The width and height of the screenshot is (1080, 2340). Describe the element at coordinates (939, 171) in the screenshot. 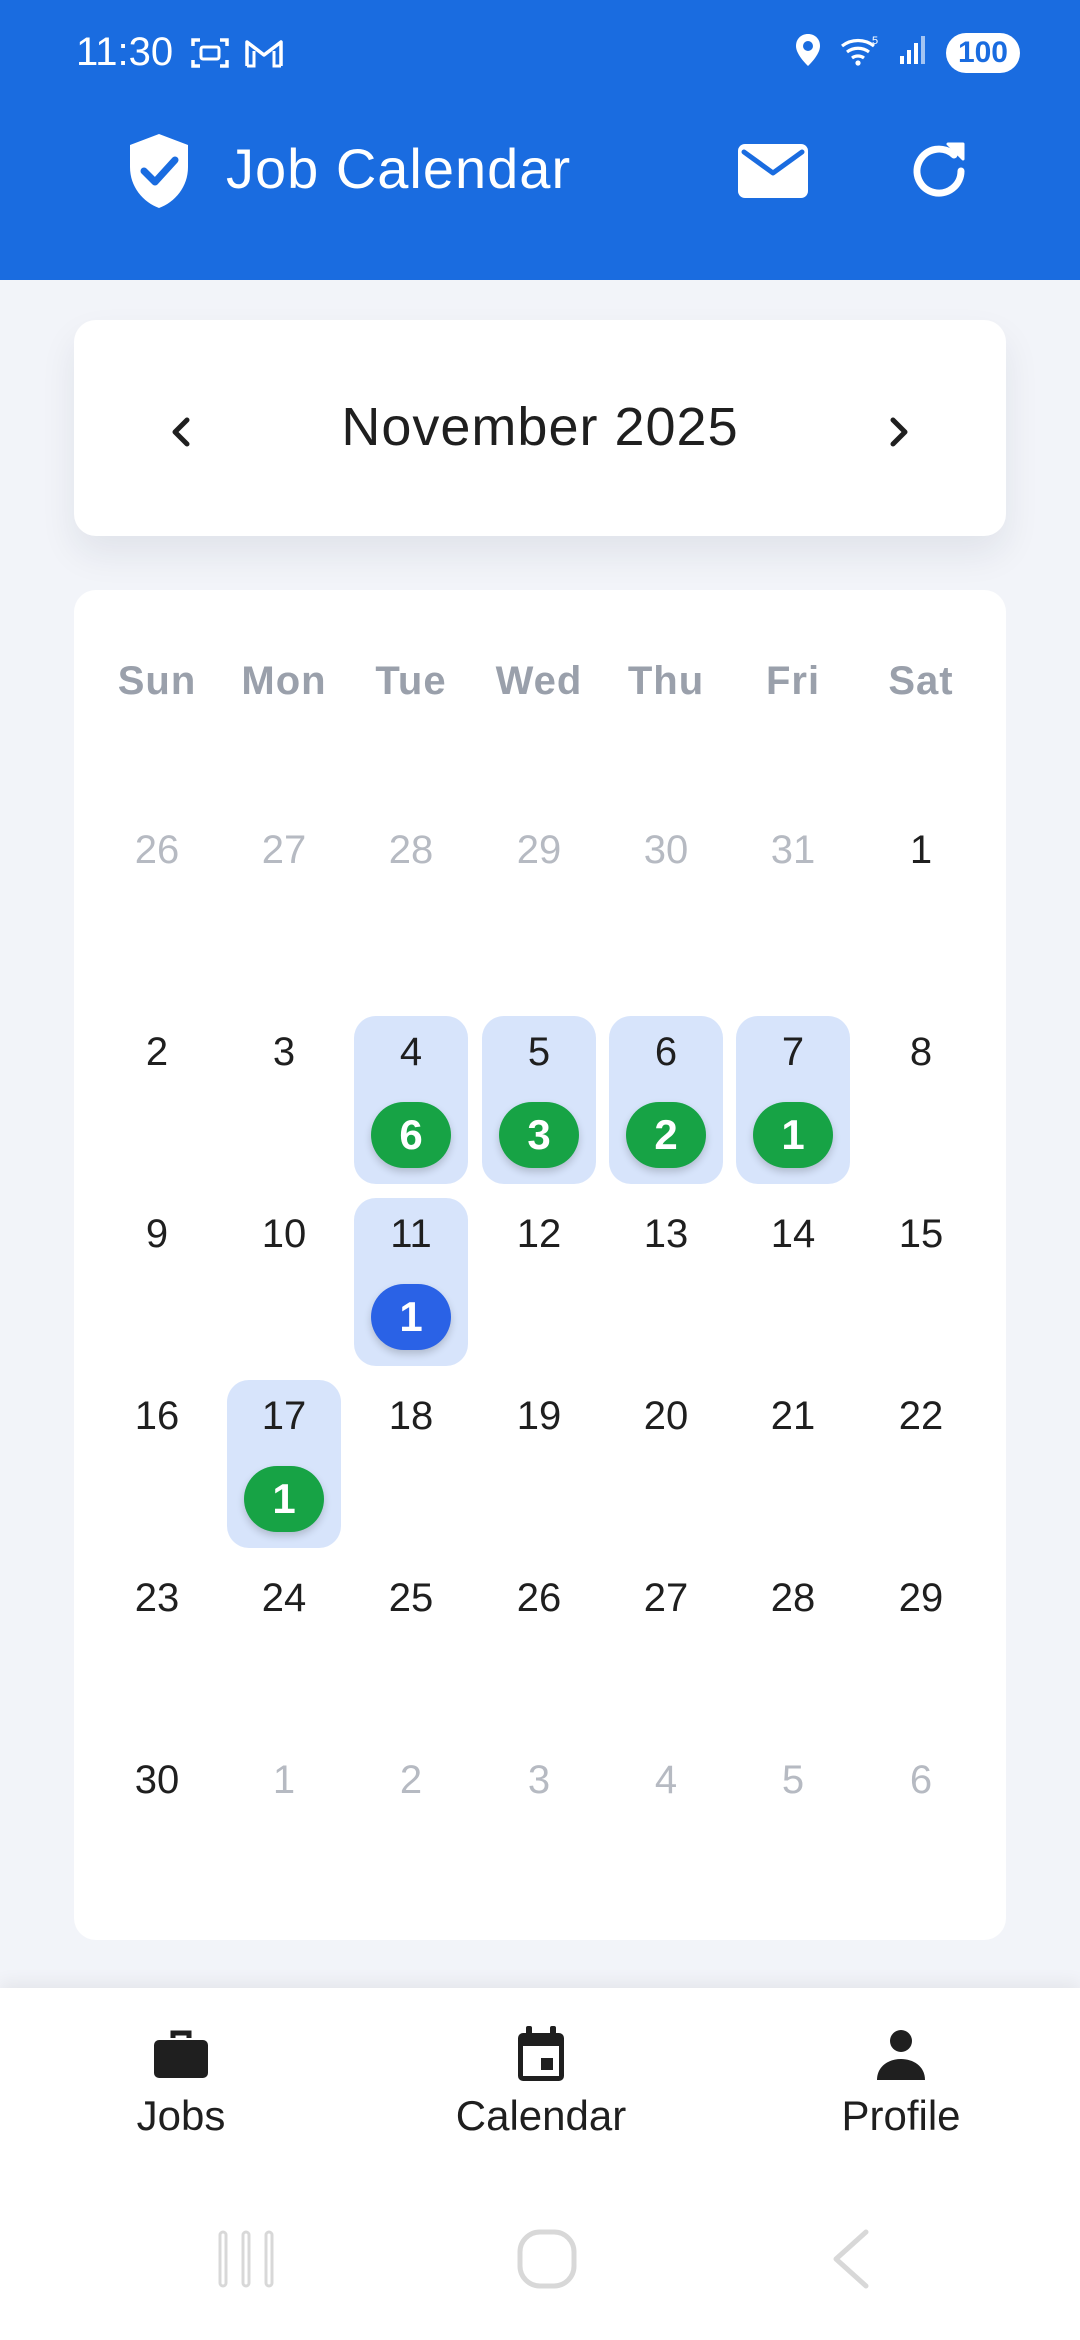

I see `refresh-icon` at that location.